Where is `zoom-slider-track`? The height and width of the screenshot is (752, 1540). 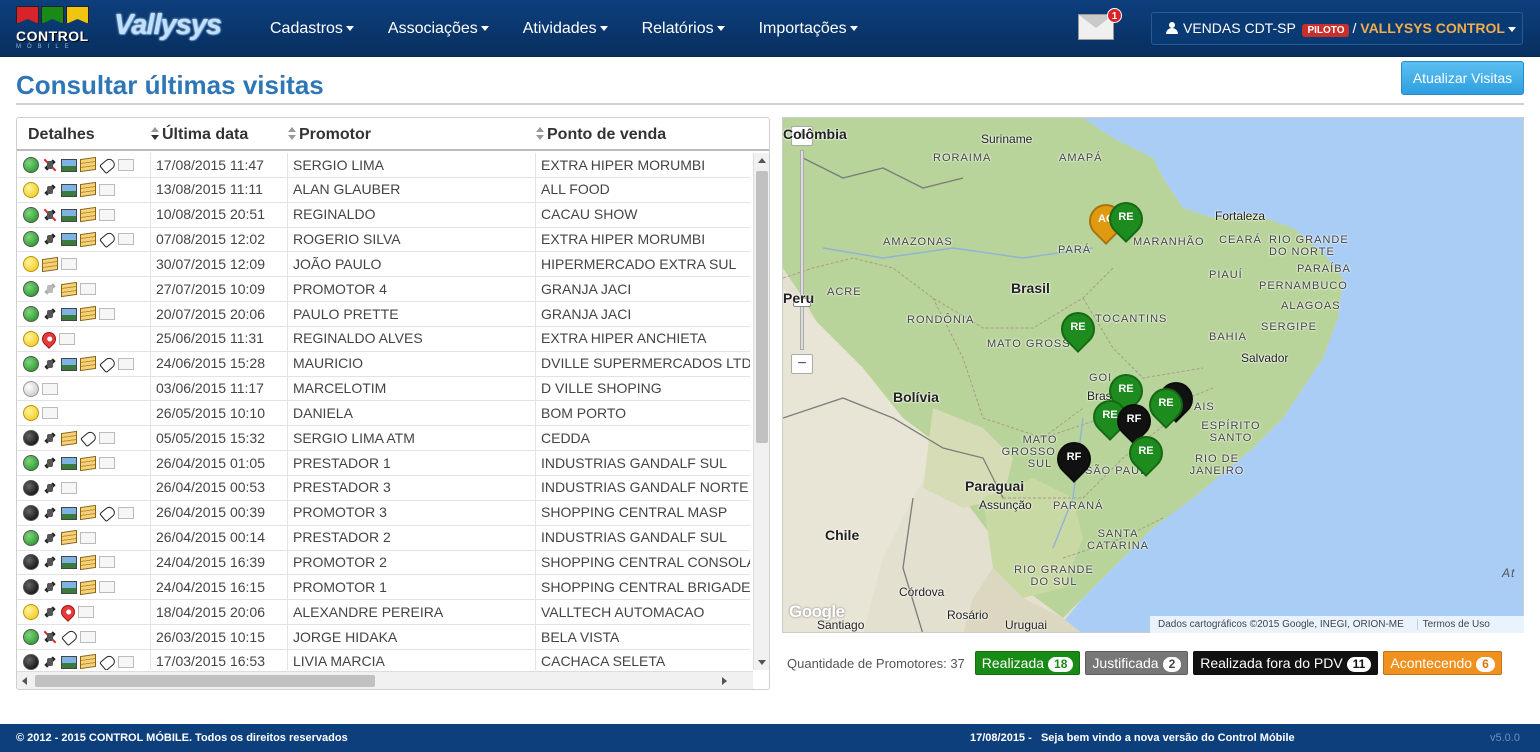
zoom-slider-track is located at coordinates (802, 250).